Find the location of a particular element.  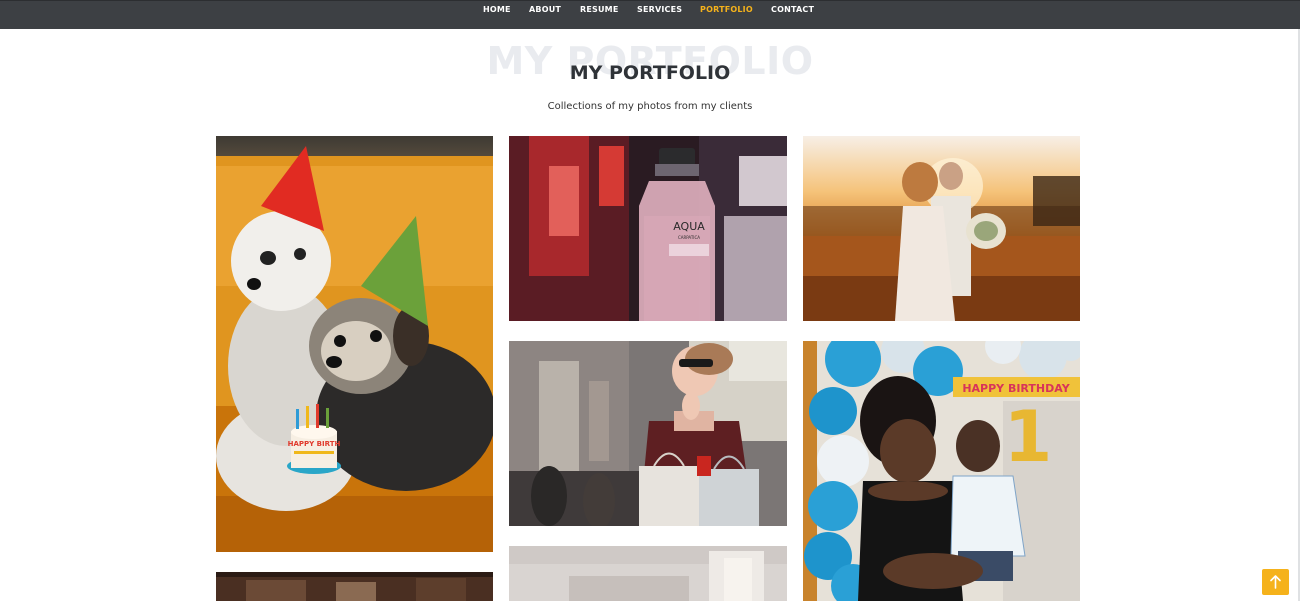

page-subtitle: Collections of my photos from my clients is located at coordinates (650, 106).